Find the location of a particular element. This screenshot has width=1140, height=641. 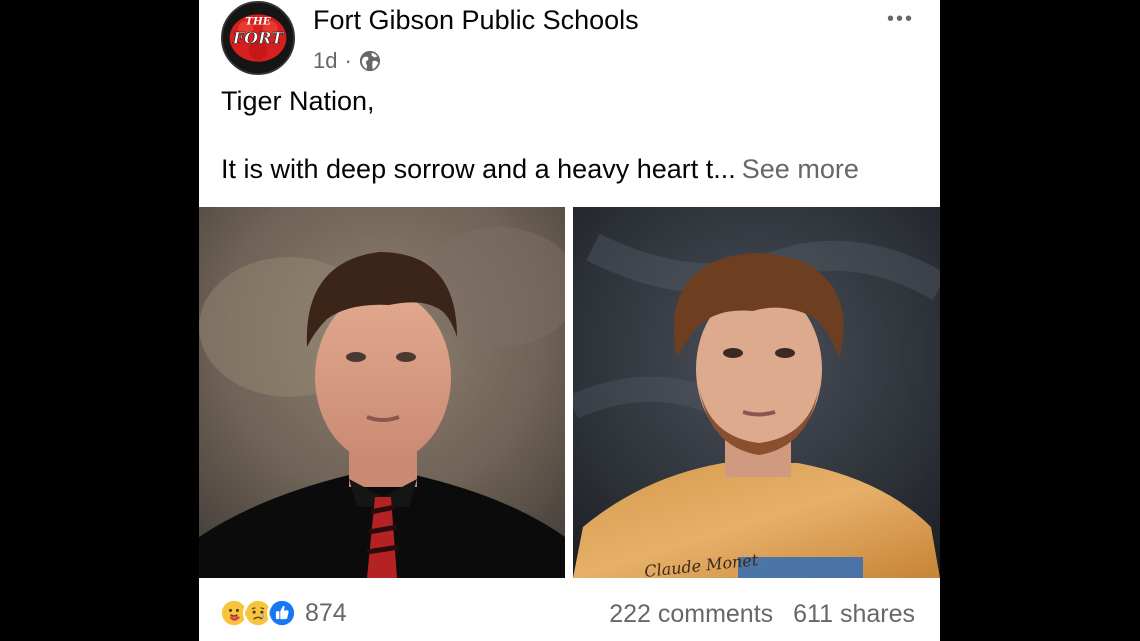

avatar-logo-main: FORT is located at coordinates (258, 38).